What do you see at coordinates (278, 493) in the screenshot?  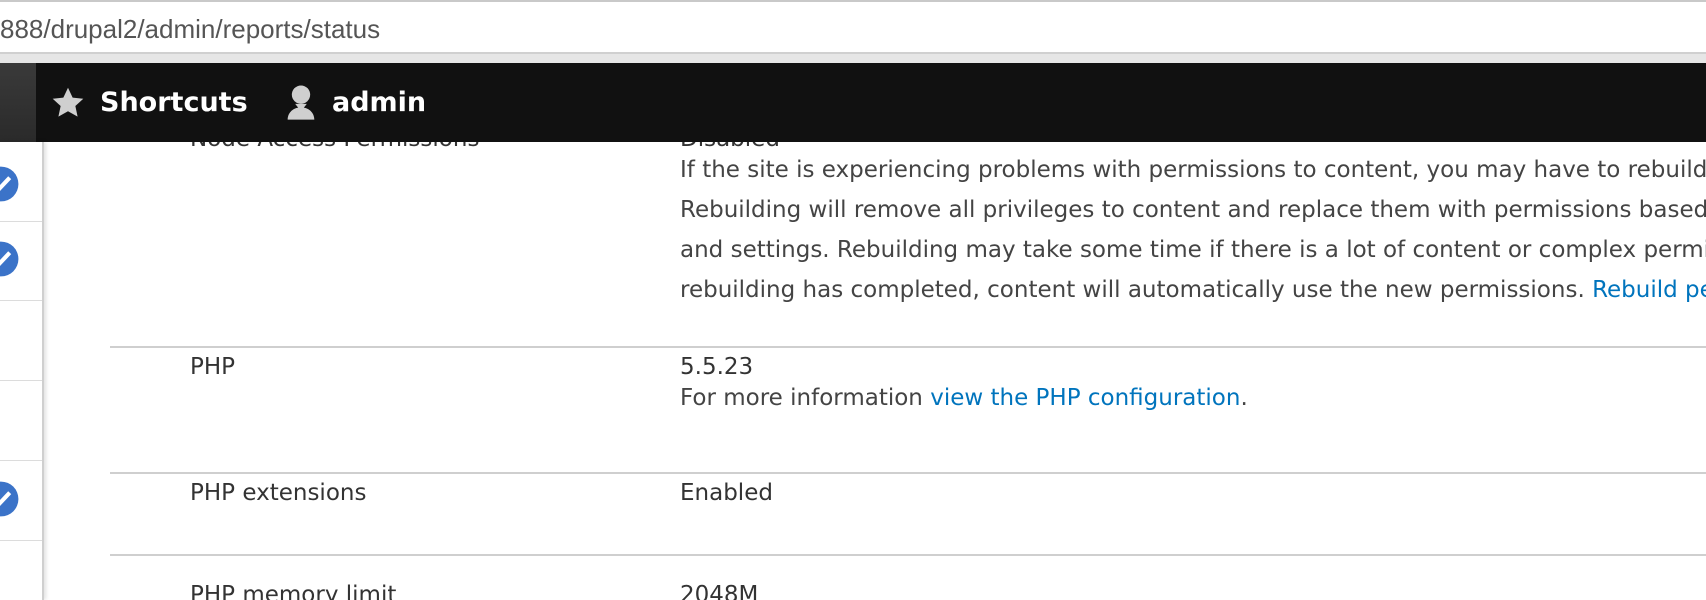 I see `row-label: PHP extensions` at bounding box center [278, 493].